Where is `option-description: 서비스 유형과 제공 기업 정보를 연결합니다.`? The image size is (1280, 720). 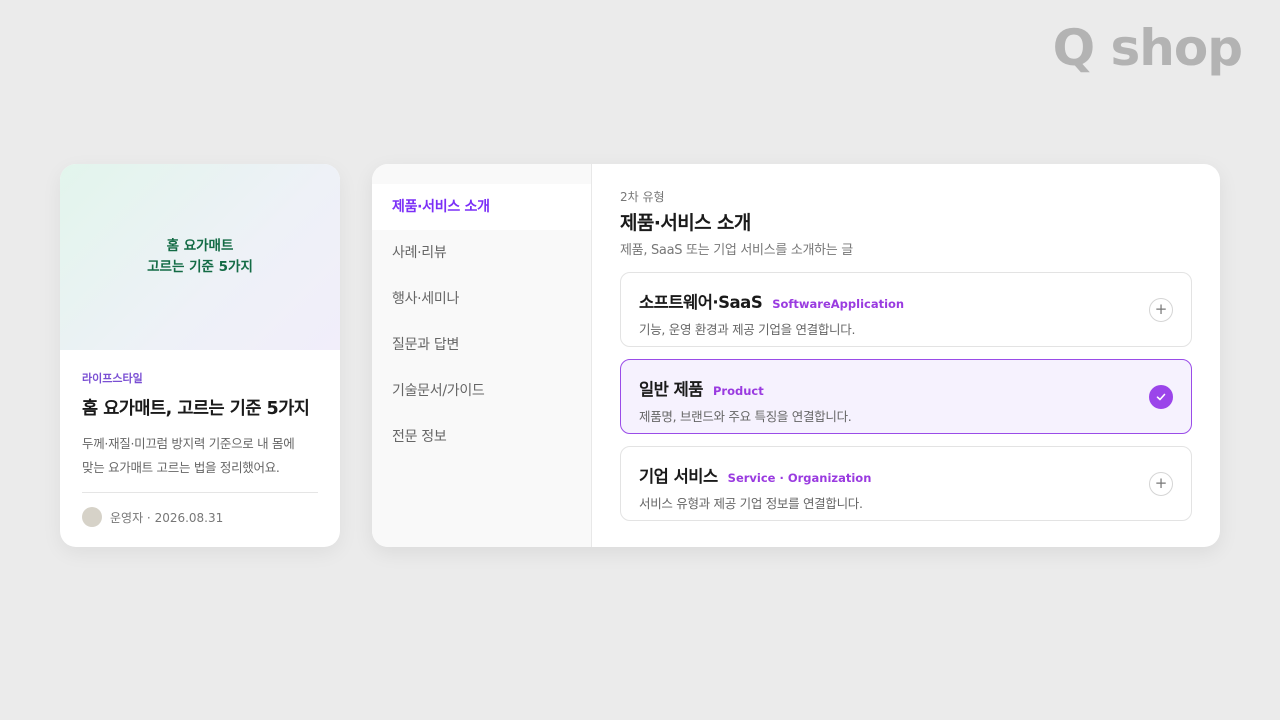 option-description: 서비스 유형과 제공 기업 정보를 연결합니다. is located at coordinates (751, 503).